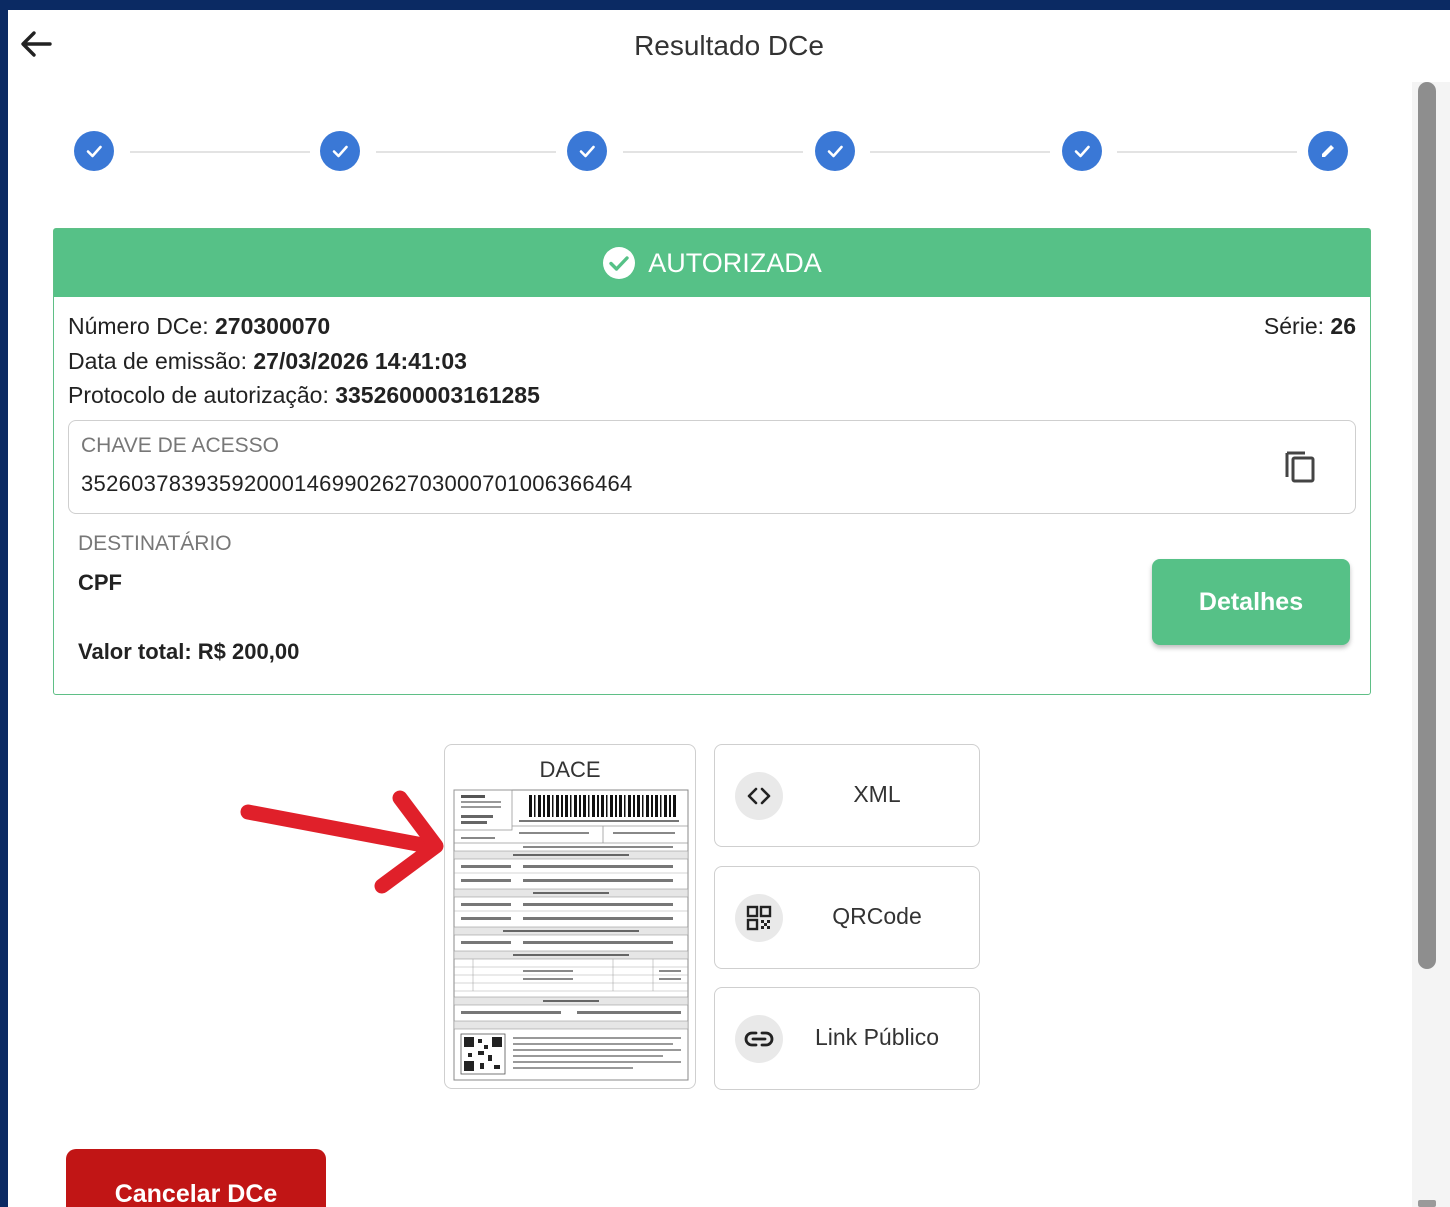 The height and width of the screenshot is (1207, 1450). I want to click on numero-value: 270300070, so click(272, 326).